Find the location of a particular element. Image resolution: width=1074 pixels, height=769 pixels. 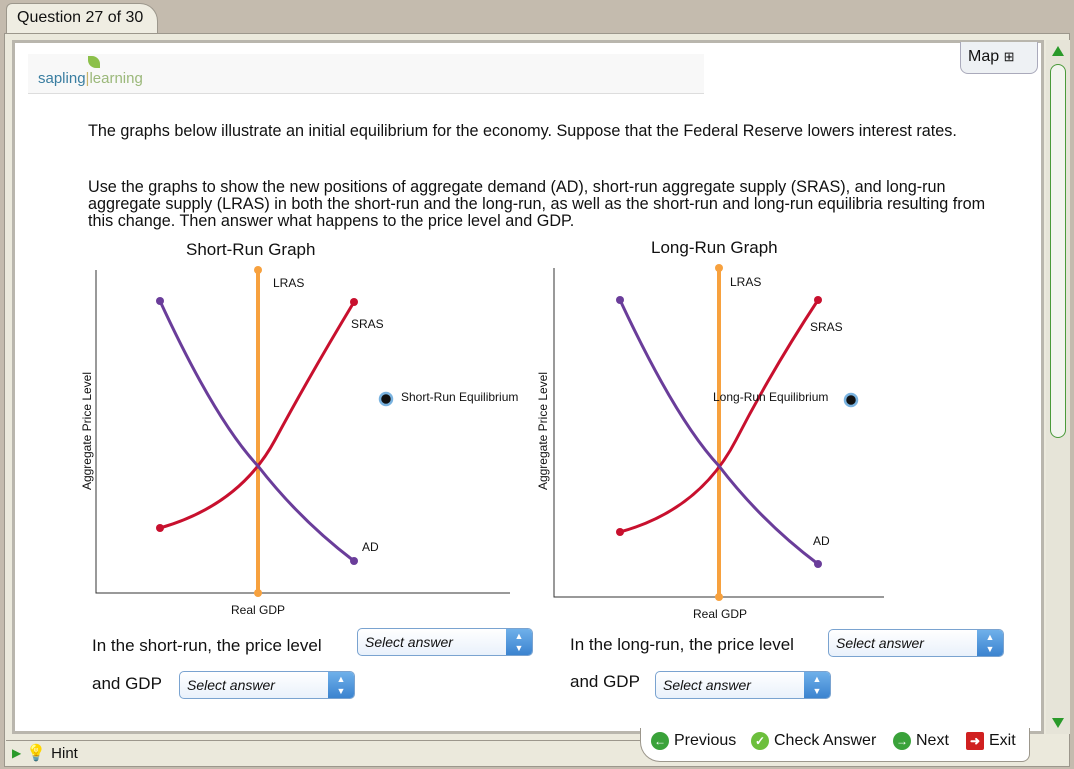

long-run-equilibrium-label: Long-Run Equilibrium is located at coordinates (770, 397).